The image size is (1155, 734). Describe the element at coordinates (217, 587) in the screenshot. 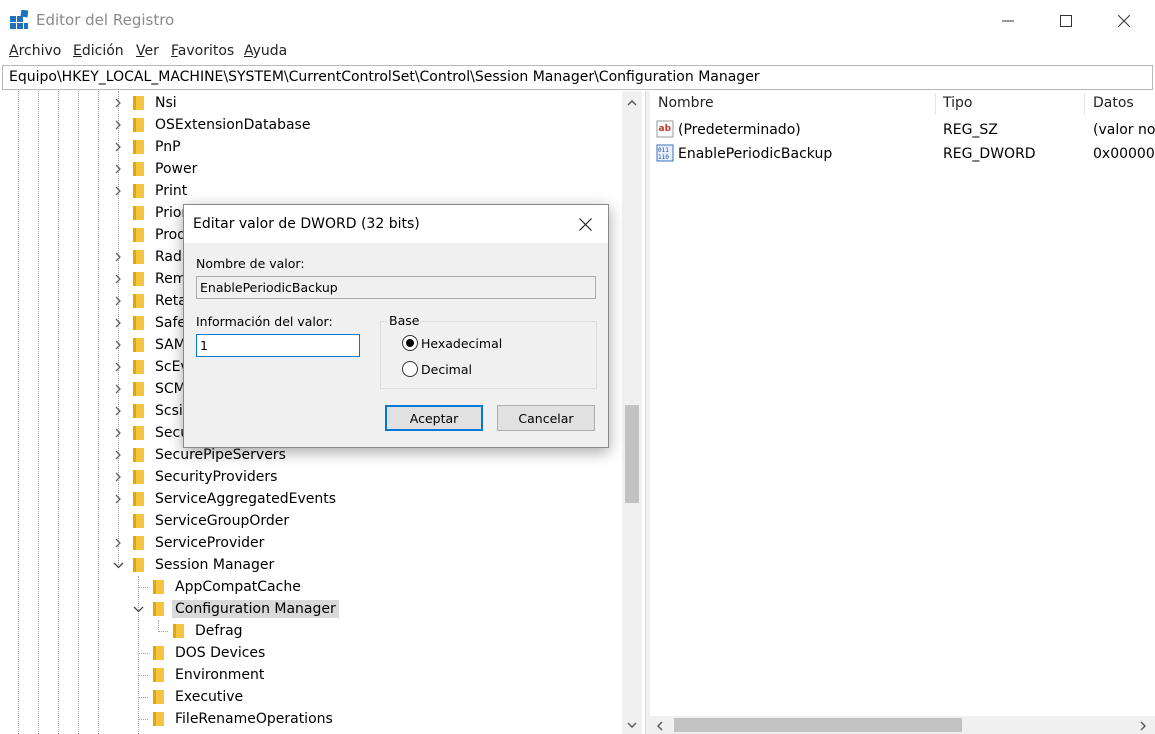

I see `tree-item: AppCompatCache` at that location.